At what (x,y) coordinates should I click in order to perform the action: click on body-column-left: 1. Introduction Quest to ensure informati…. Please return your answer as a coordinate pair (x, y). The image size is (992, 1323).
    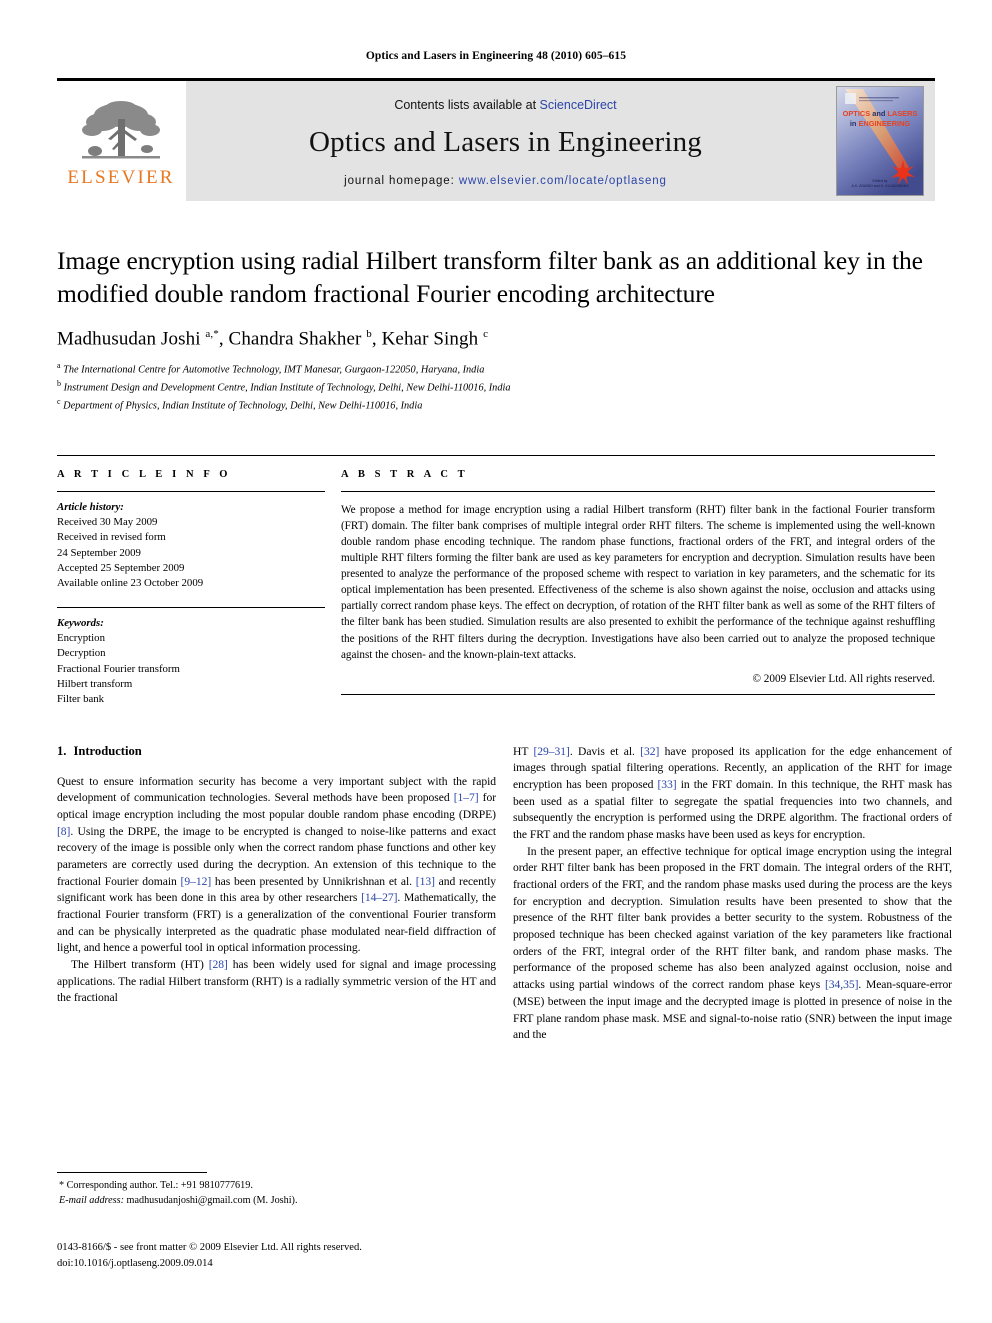
    Looking at the image, I should click on (276, 894).